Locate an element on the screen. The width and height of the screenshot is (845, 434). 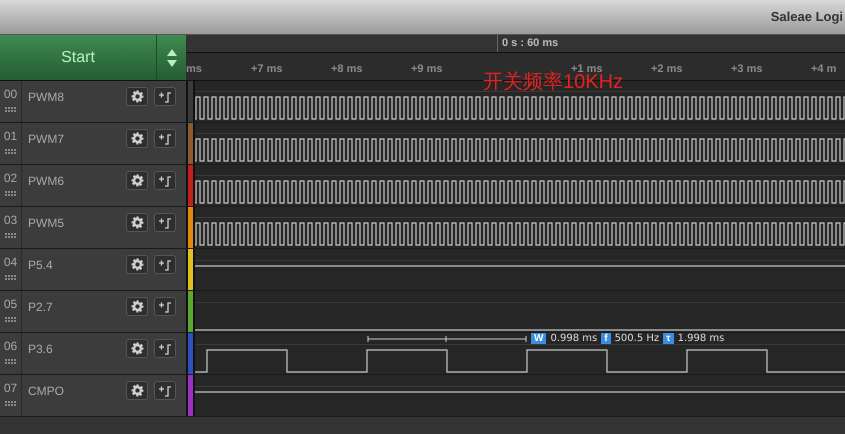
channel-name: PWM8 is located at coordinates (46, 97).